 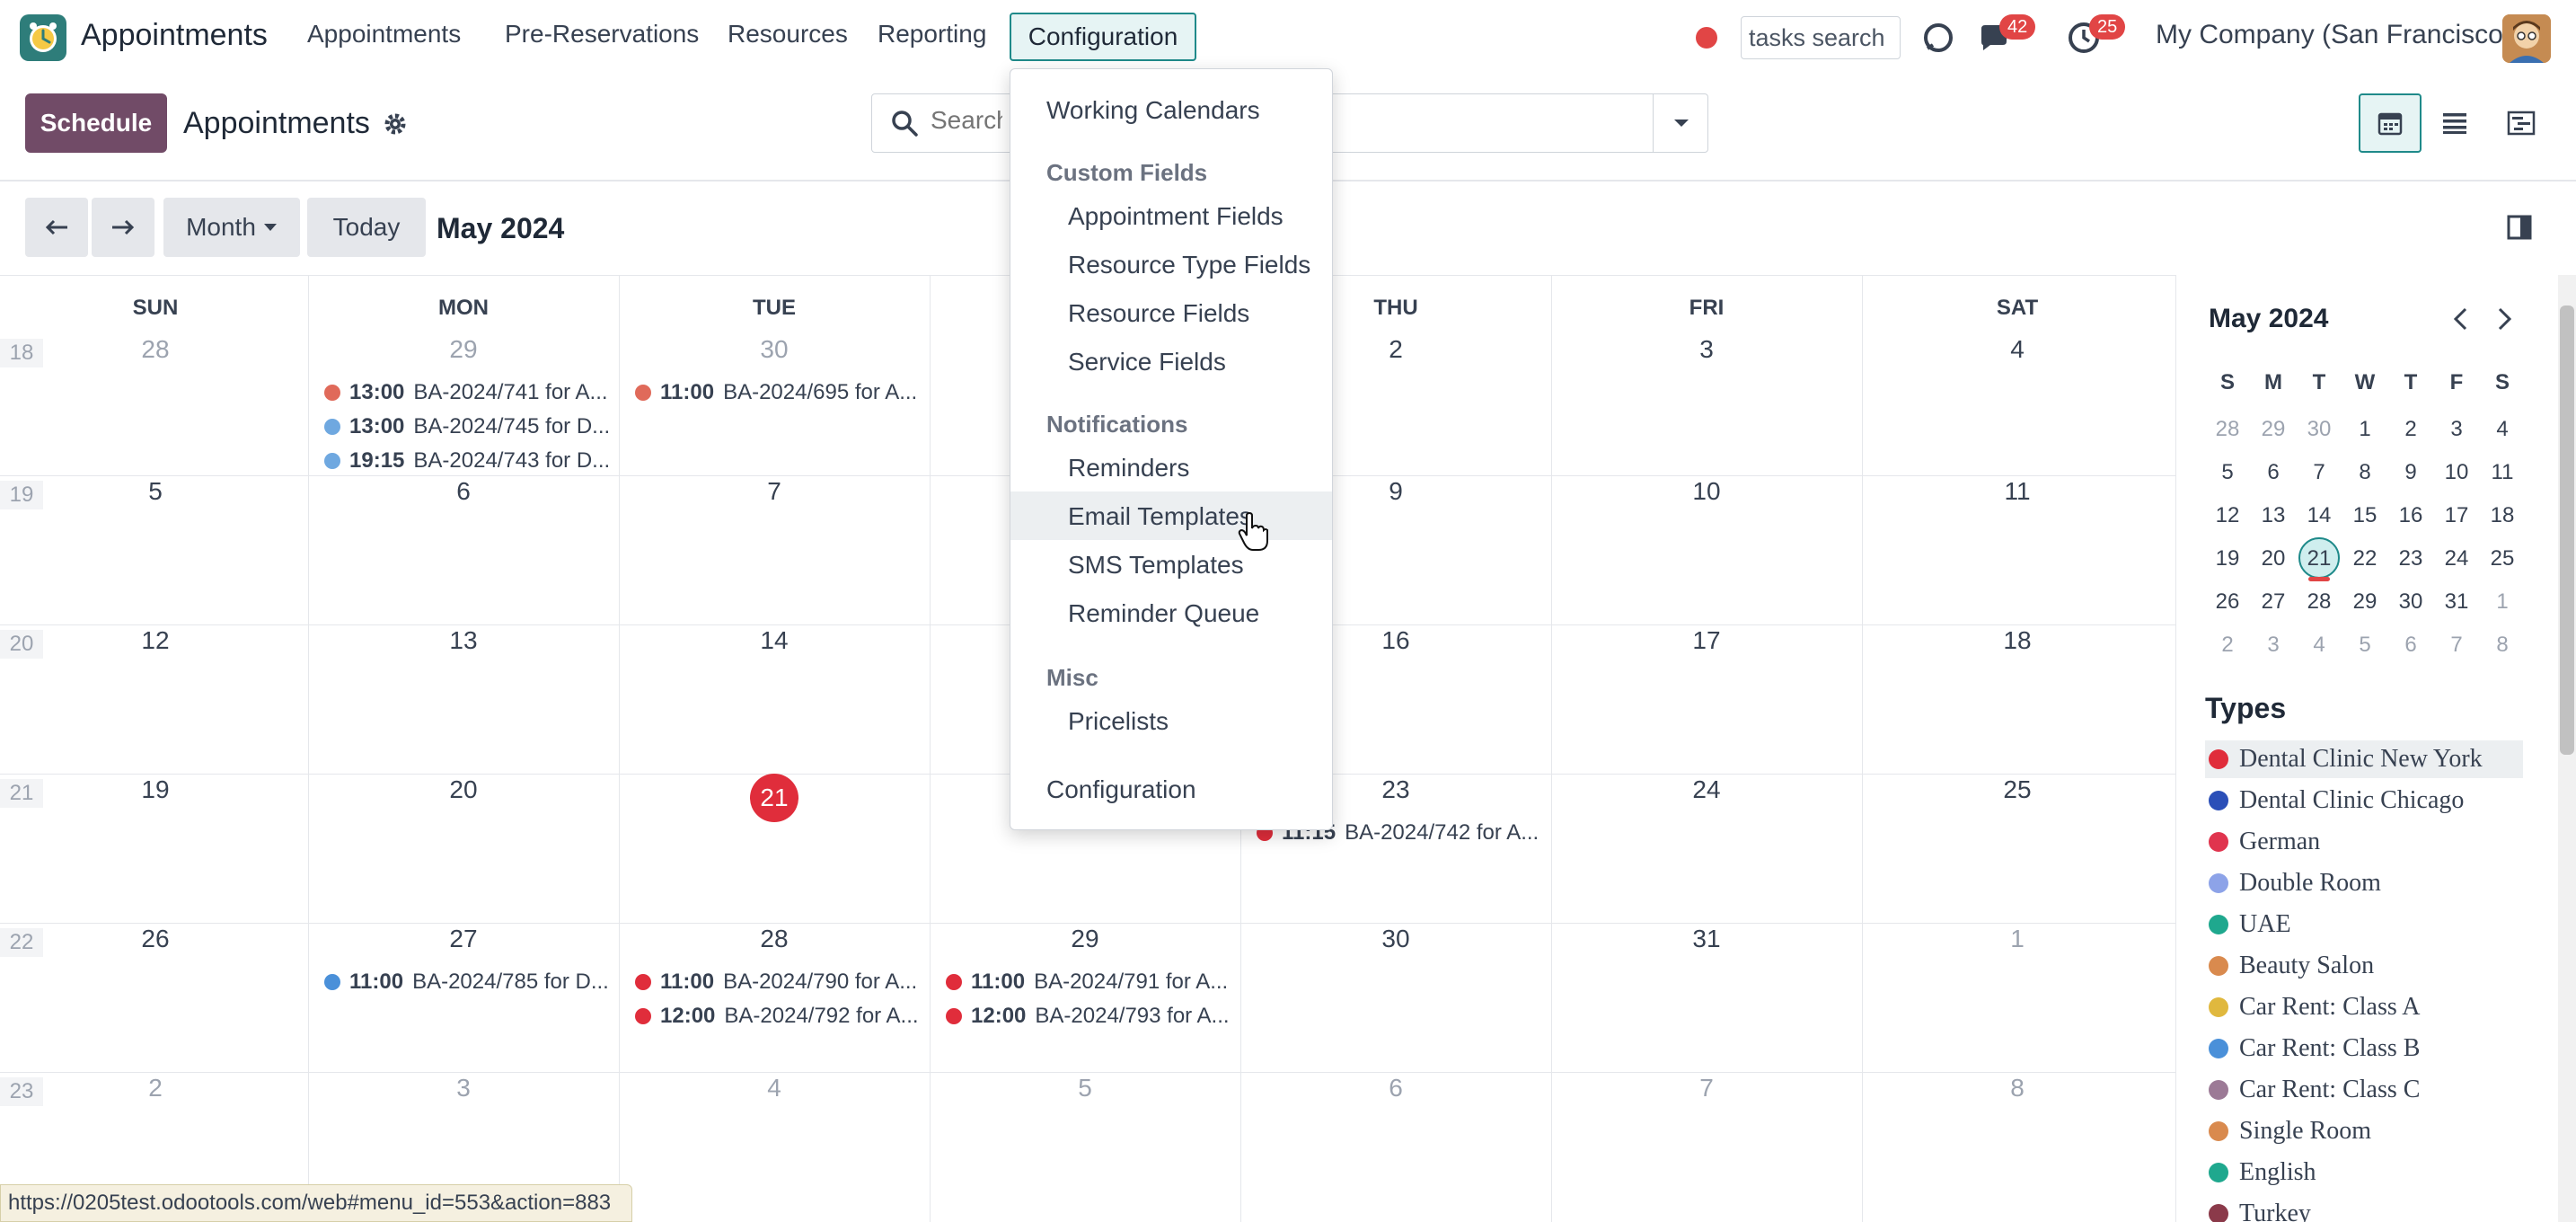 What do you see at coordinates (1147, 362) in the screenshot?
I see `dropdown-item-service-fields: Service Fields` at bounding box center [1147, 362].